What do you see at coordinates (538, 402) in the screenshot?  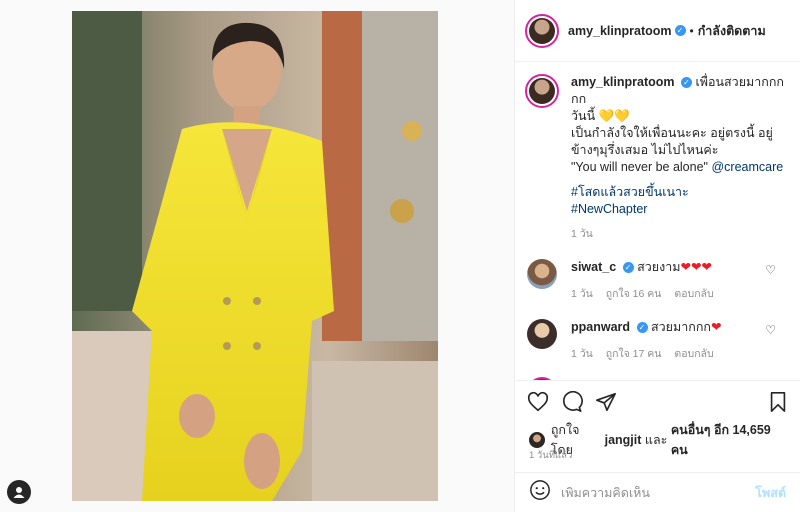 I see `heart-outline-icon` at bounding box center [538, 402].